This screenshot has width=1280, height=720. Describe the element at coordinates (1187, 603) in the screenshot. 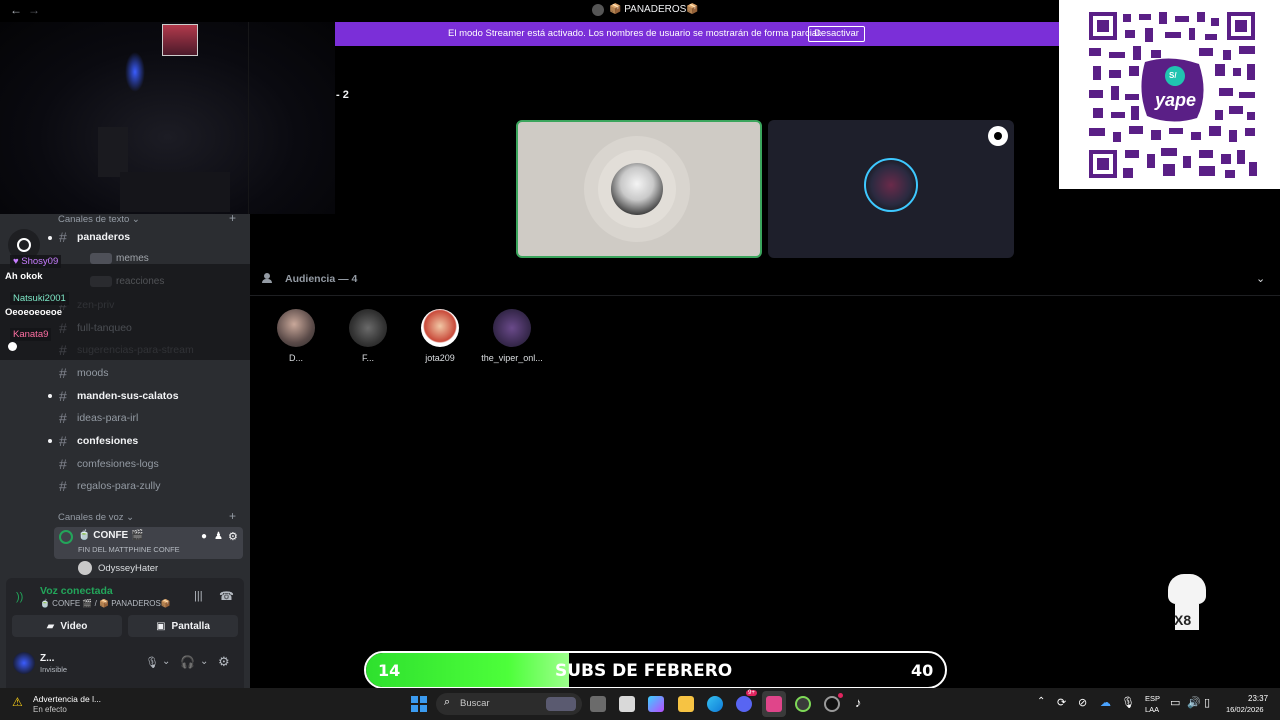

I see `skull-mascot: X8` at that location.